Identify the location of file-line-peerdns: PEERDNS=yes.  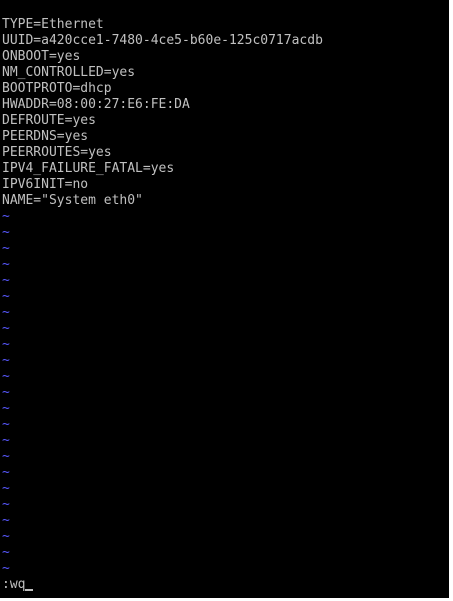
(162, 137).